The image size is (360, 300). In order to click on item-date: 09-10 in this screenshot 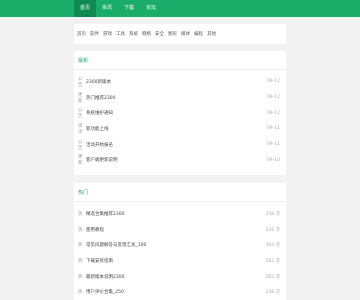, I will do `click(273, 160)`.